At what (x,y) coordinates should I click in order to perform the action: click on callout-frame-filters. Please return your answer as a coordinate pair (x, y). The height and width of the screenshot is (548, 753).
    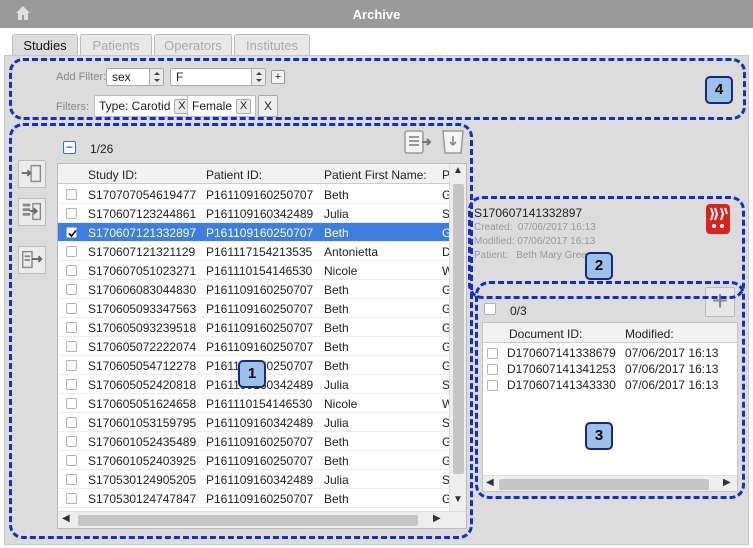
    Looking at the image, I should click on (377, 89).